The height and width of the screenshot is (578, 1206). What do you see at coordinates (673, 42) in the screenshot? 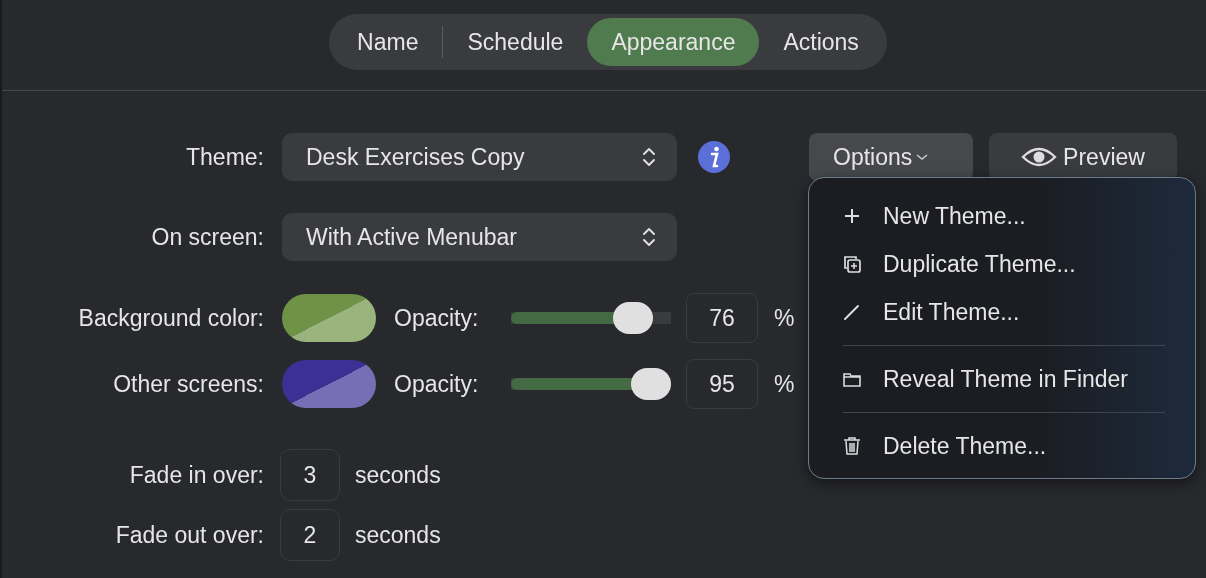
I see `tab: Appearance` at bounding box center [673, 42].